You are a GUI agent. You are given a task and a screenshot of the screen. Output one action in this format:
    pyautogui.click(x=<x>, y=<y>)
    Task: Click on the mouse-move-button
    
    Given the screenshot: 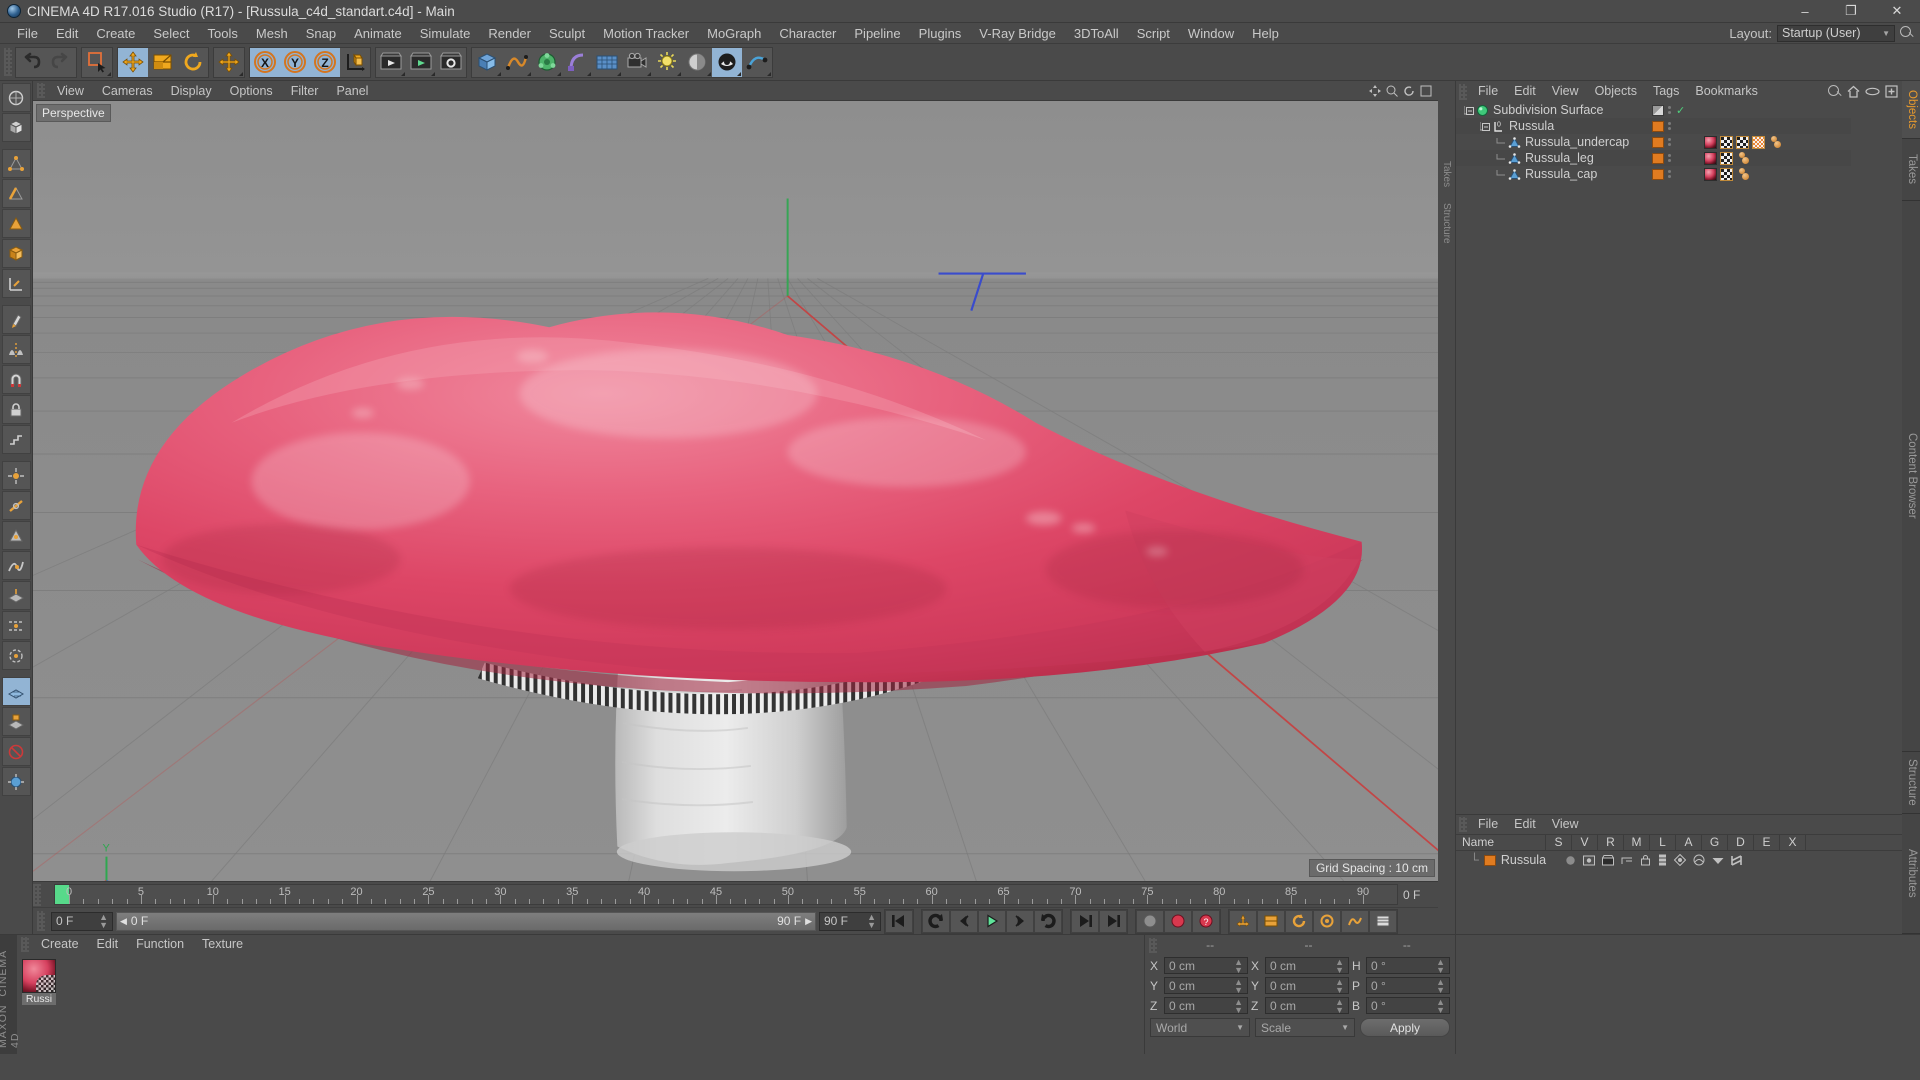 What is the action you would take?
    pyautogui.click(x=229, y=62)
    